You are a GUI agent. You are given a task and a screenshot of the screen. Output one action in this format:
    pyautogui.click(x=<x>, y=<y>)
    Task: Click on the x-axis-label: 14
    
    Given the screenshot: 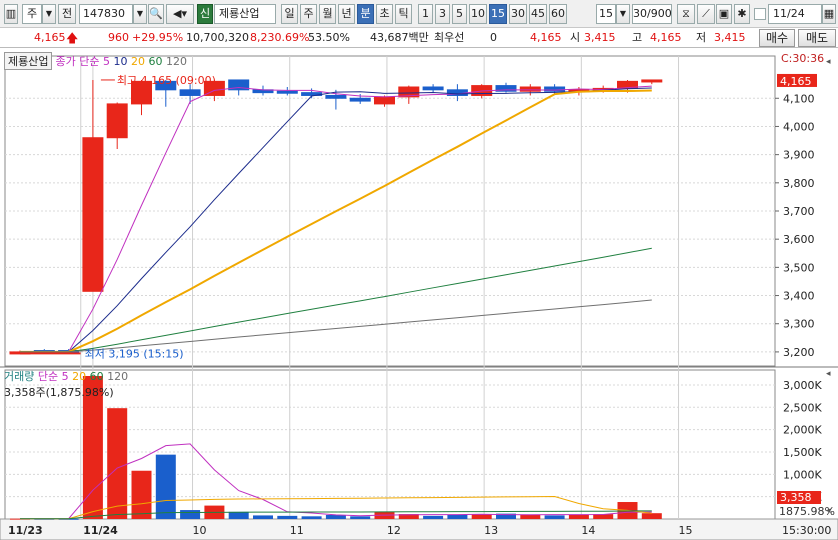 What is the action you would take?
    pyautogui.click(x=588, y=530)
    